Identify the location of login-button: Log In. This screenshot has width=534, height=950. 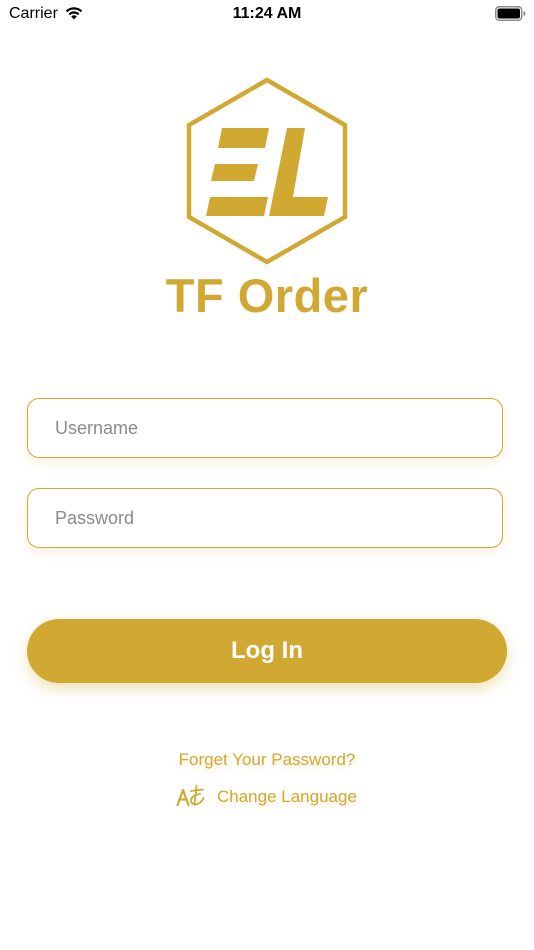
(267, 651).